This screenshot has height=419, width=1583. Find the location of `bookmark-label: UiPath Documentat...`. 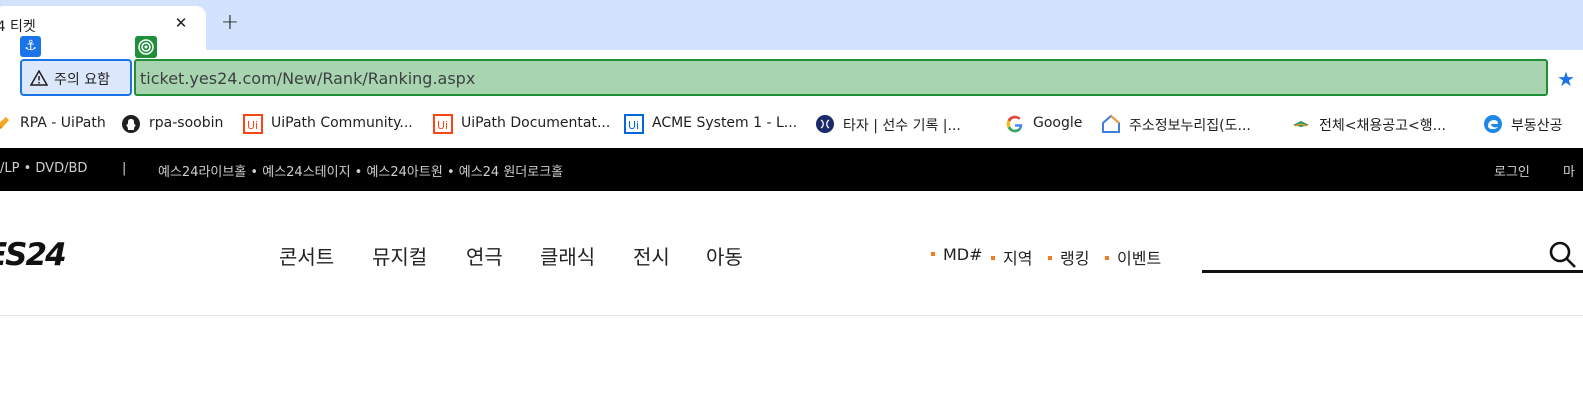

bookmark-label: UiPath Documentat... is located at coordinates (536, 123).